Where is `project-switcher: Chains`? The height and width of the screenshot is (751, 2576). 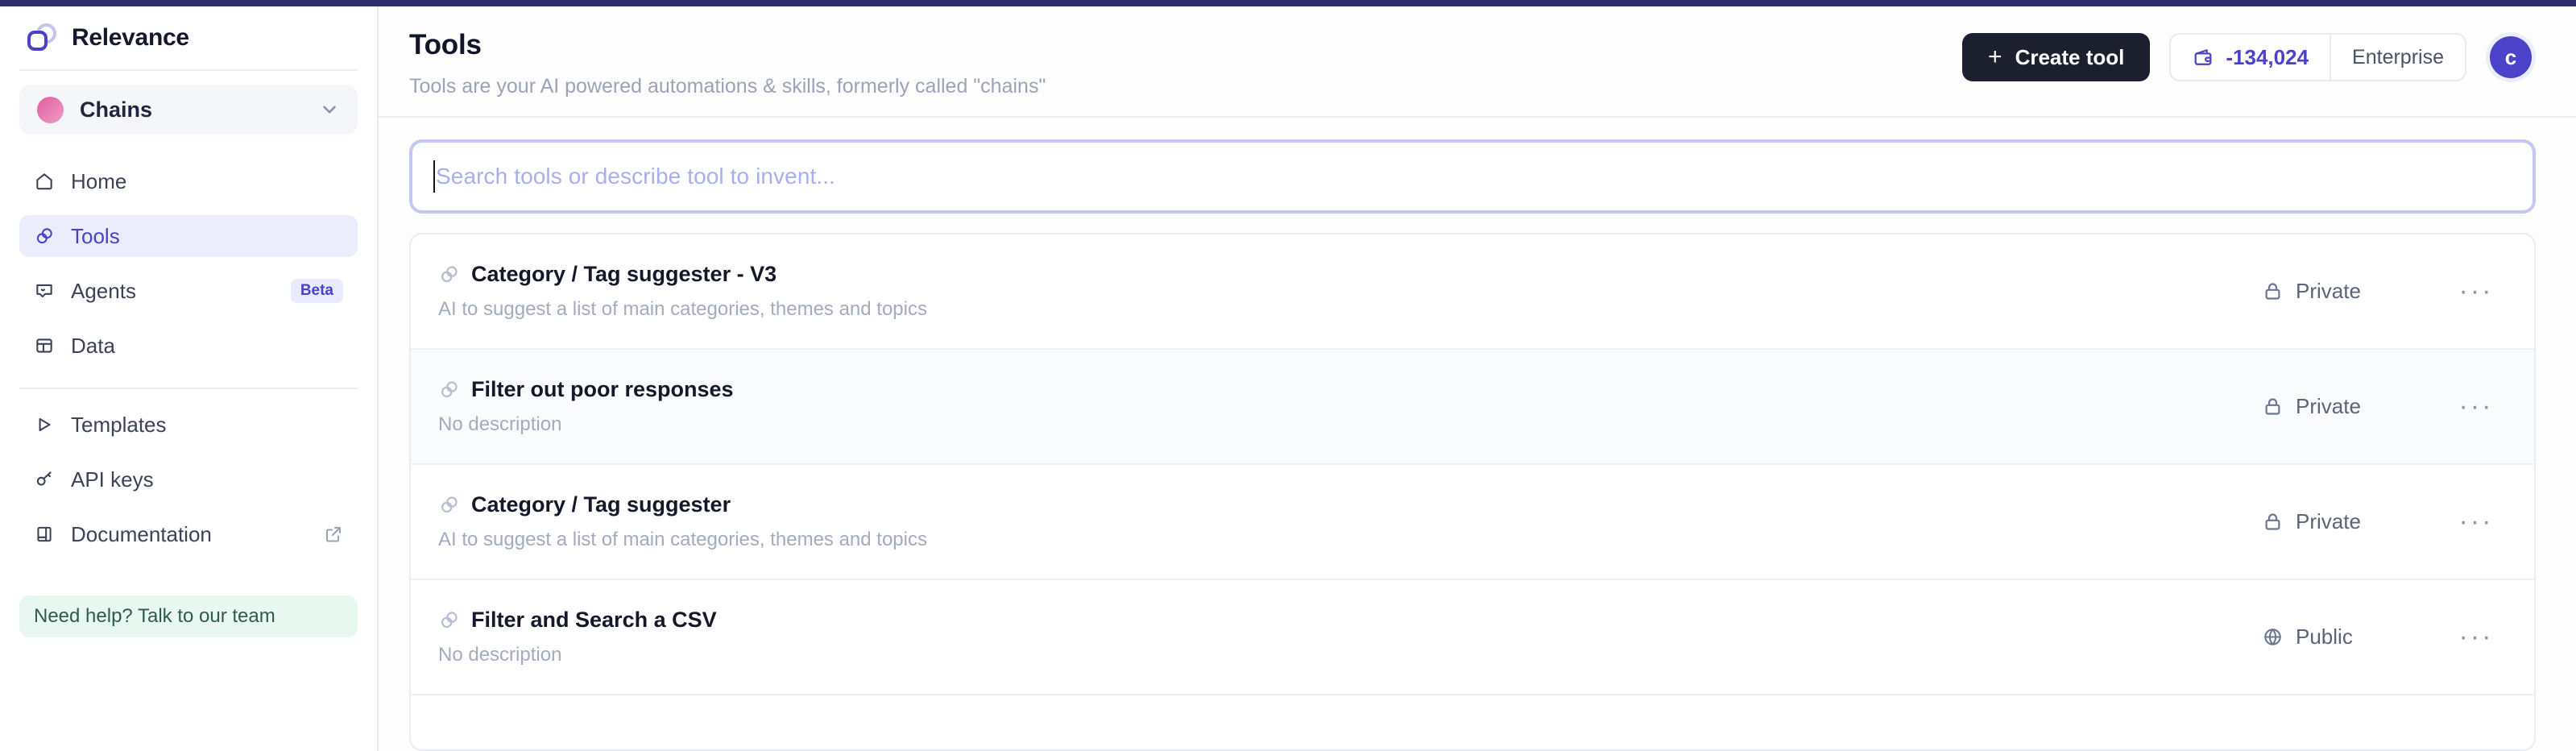 project-switcher: Chains is located at coordinates (188, 110).